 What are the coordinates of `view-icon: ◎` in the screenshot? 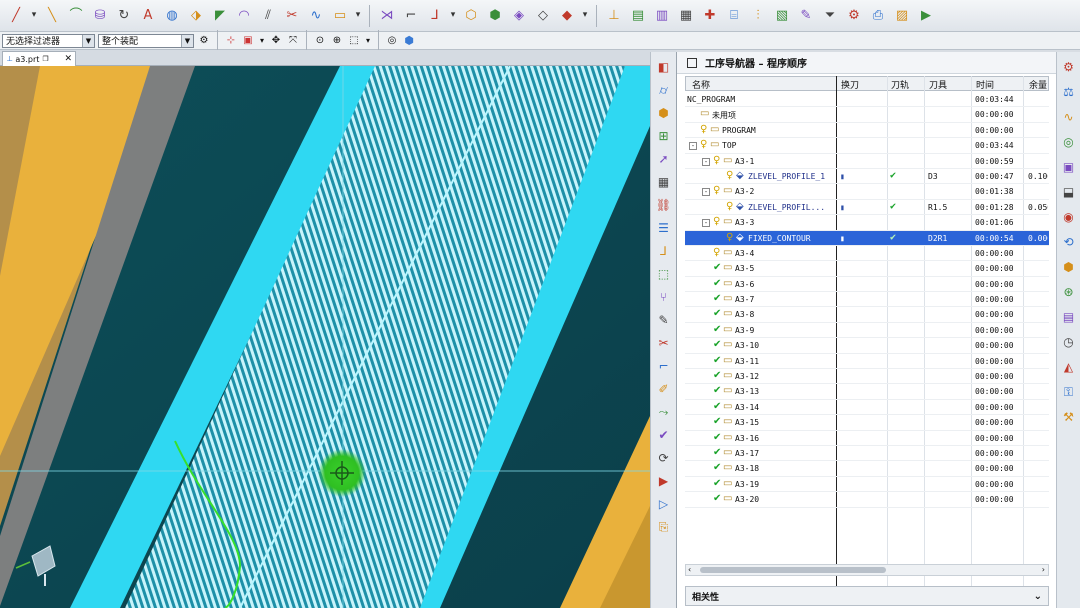 It's located at (392, 41).